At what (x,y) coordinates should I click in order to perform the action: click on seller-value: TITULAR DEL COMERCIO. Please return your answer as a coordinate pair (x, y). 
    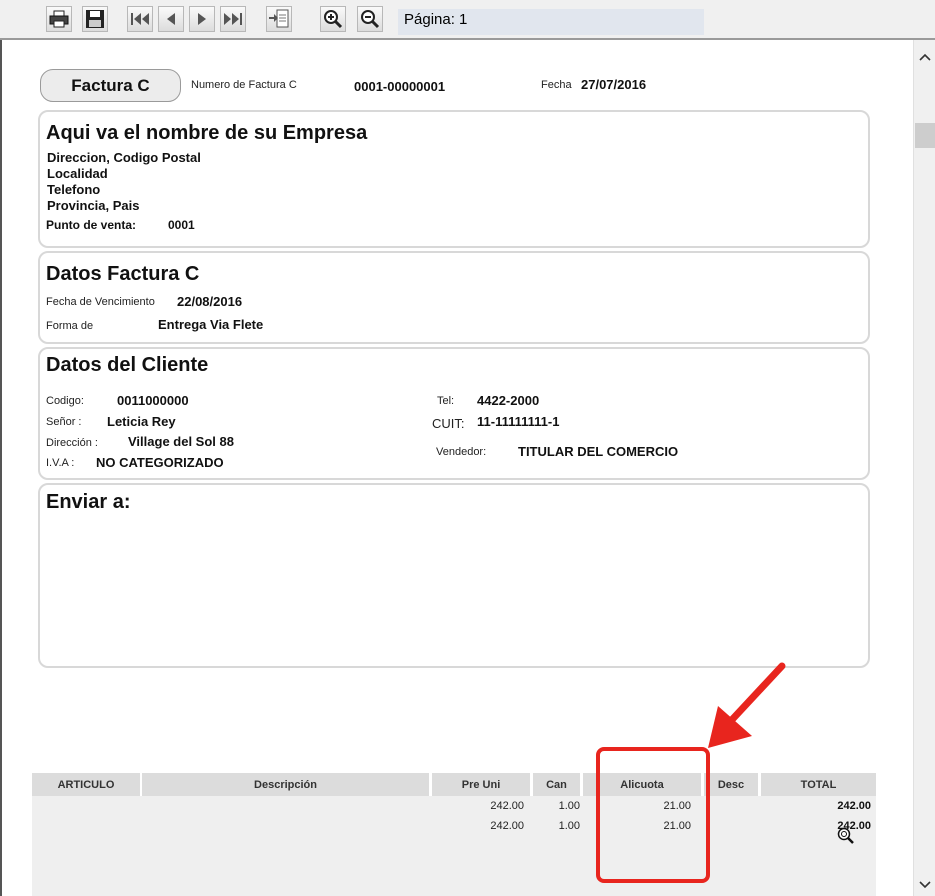
    Looking at the image, I should click on (598, 451).